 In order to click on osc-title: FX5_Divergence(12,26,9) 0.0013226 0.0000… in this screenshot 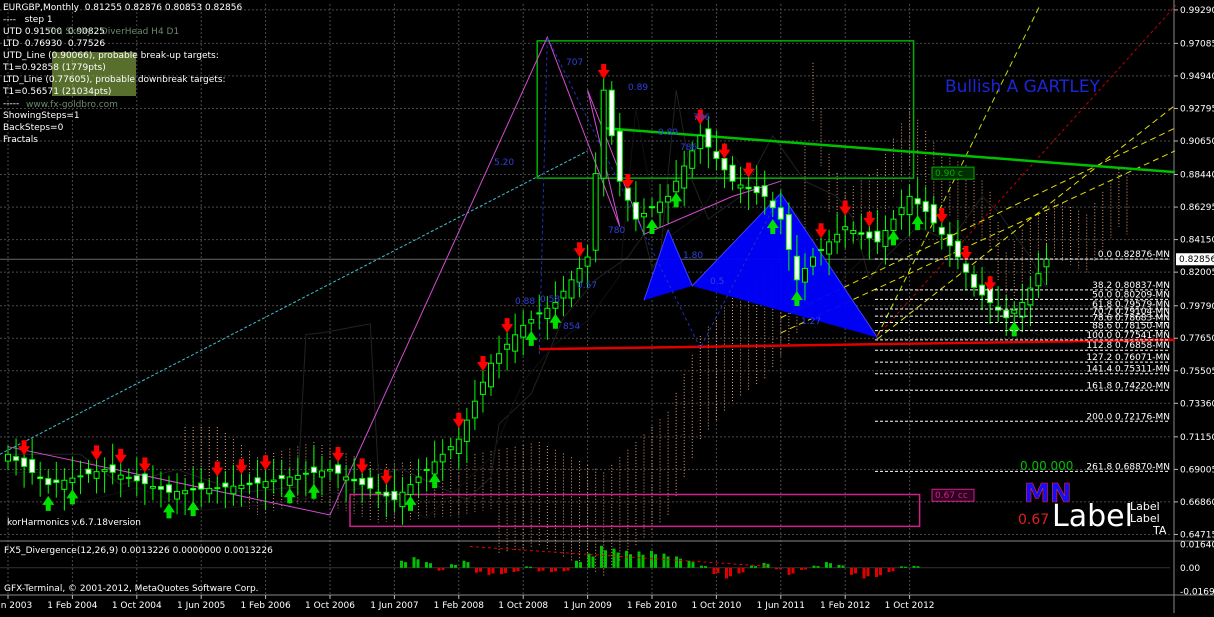, I will do `click(138, 551)`.